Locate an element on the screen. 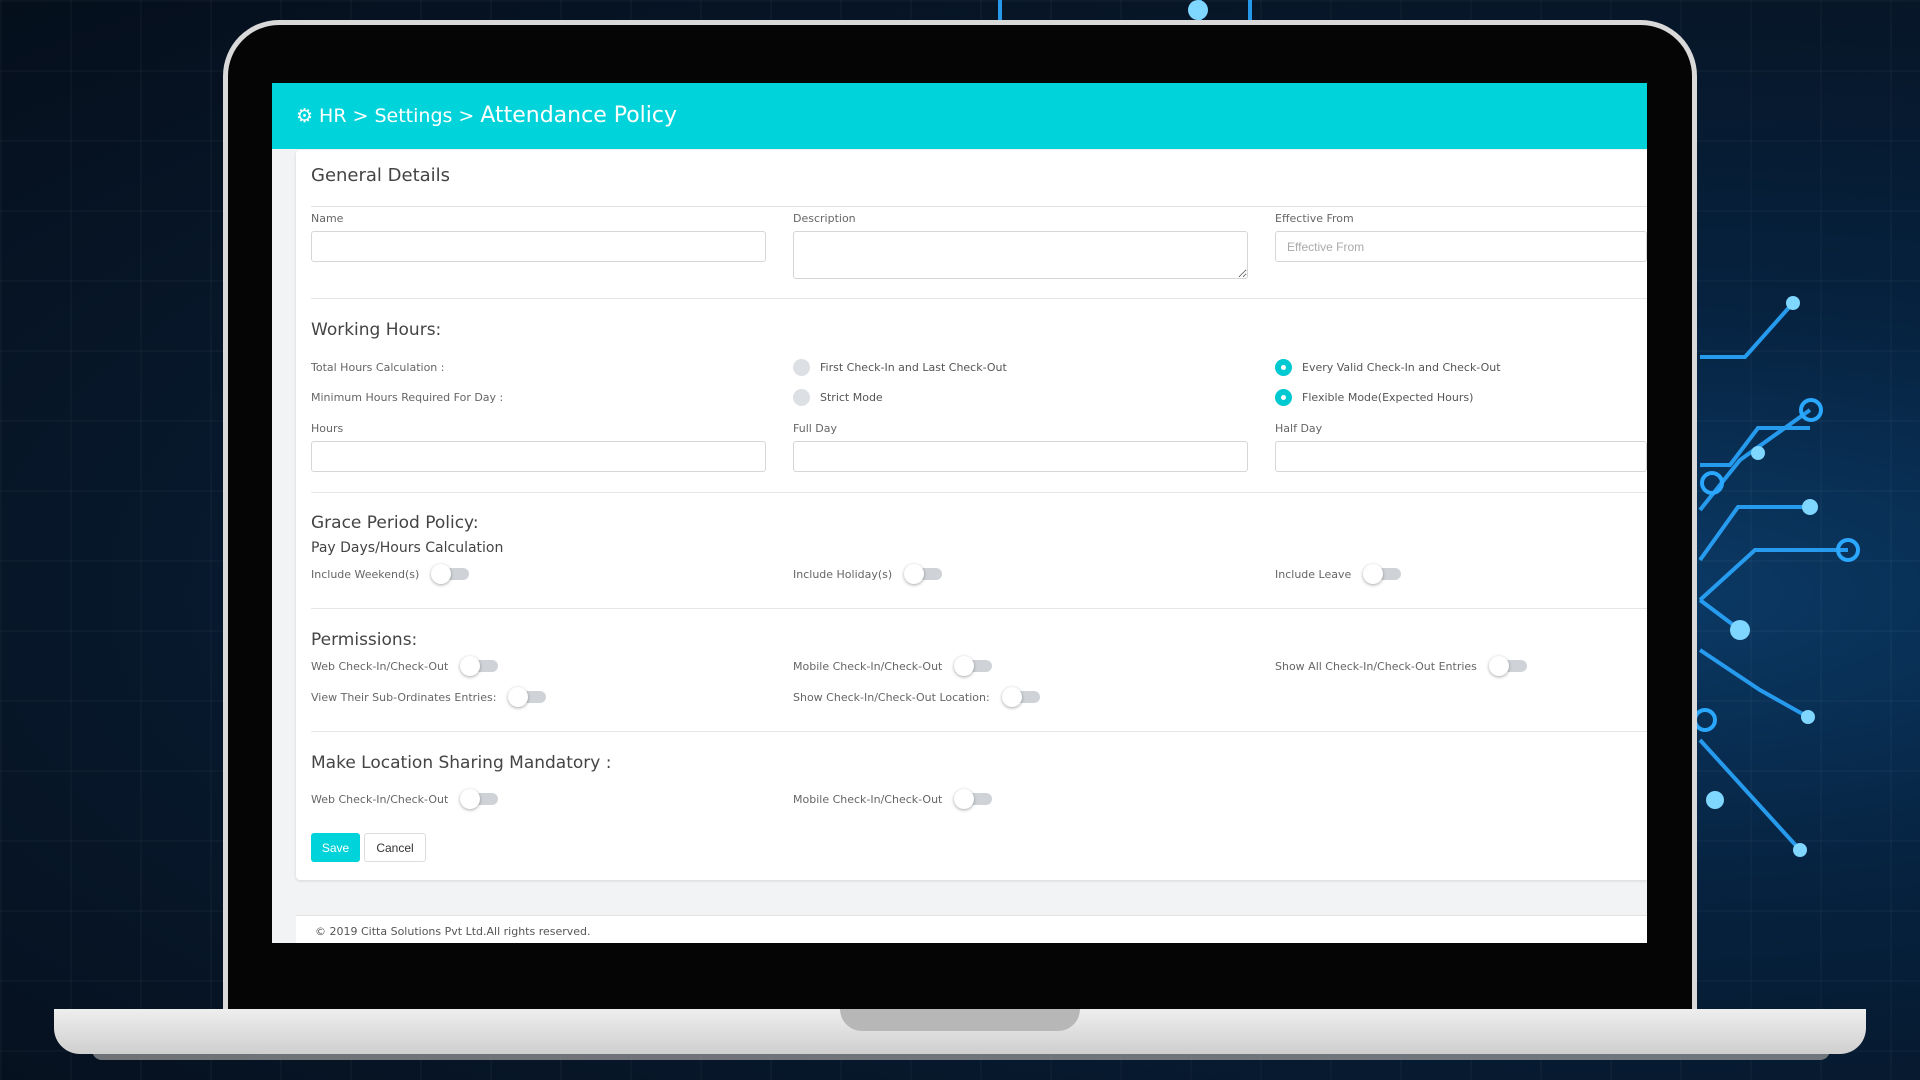  general-details-title: General Details is located at coordinates (381, 175).